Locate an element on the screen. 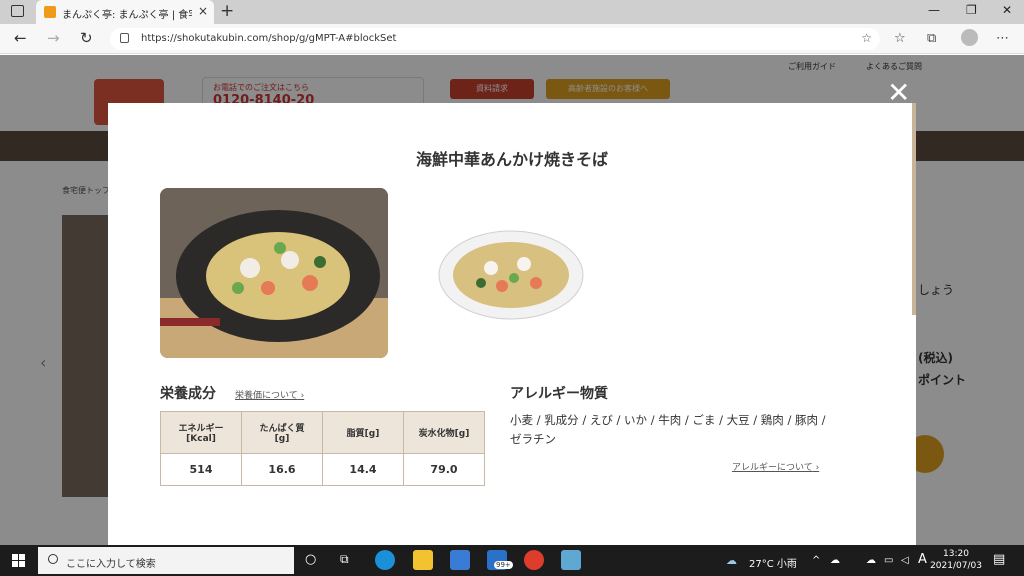 This screenshot has width=1024, height=576. search-icon is located at coordinates (53, 559).